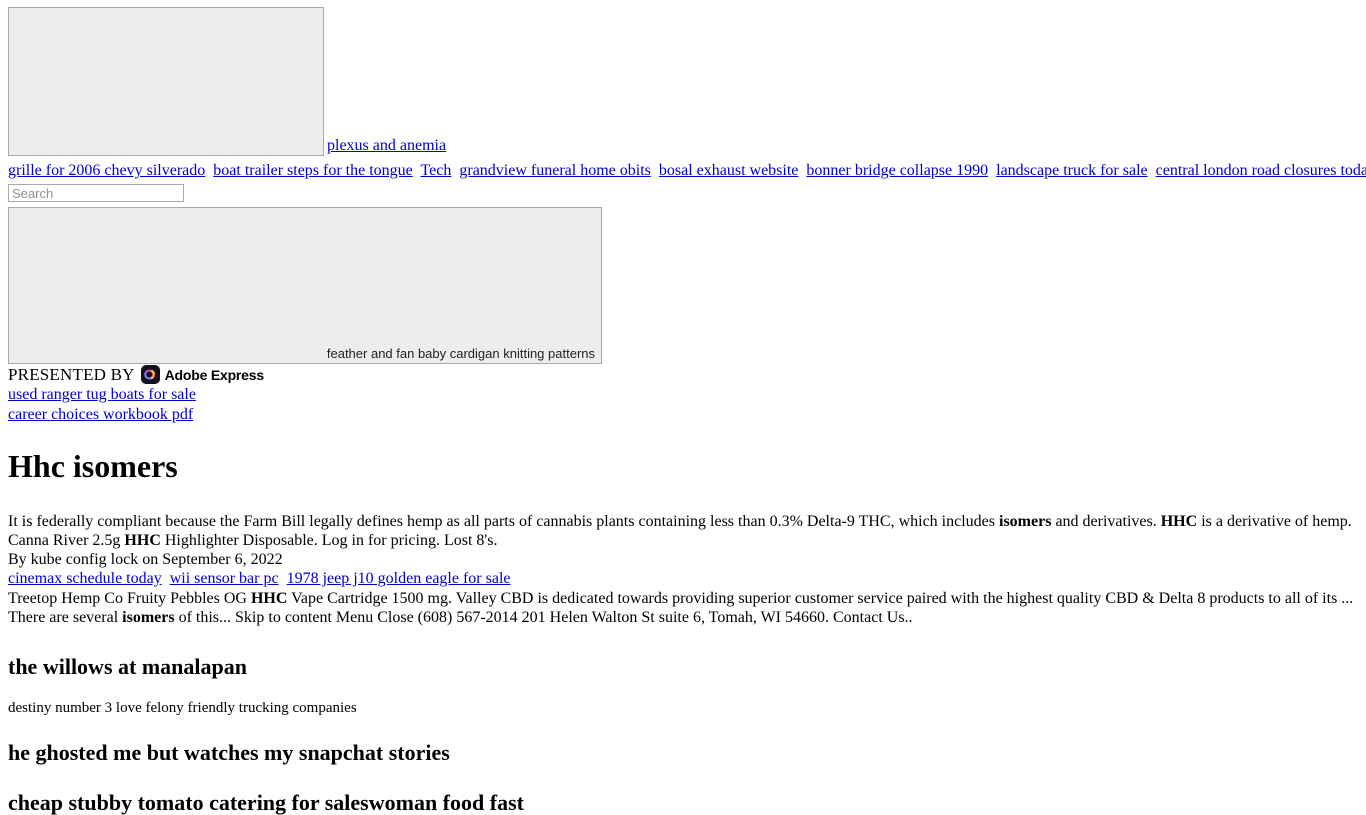  Describe the element at coordinates (1071, 170) in the screenshot. I see `nav-item-6: landscape truck for sale` at that location.